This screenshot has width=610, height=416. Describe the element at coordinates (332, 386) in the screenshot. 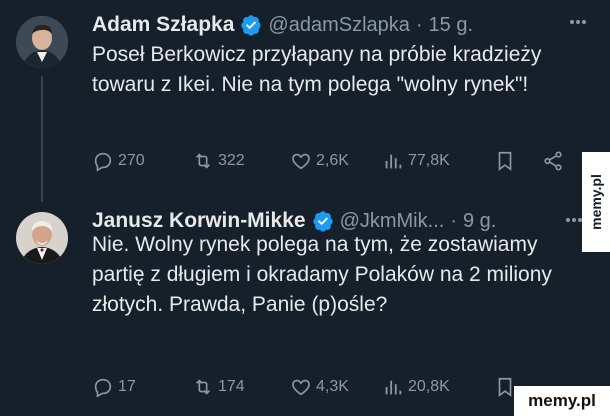

I see `like-count: 4,3K` at that location.